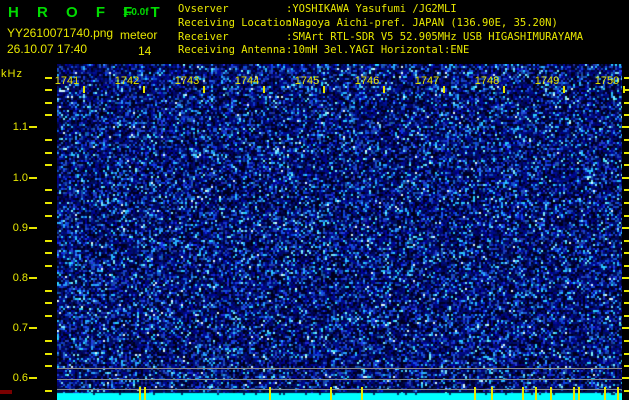  What do you see at coordinates (371, 9) in the screenshot?
I see `info-value: :YOSHIKAWA Yasufumi /JG2MLI` at bounding box center [371, 9].